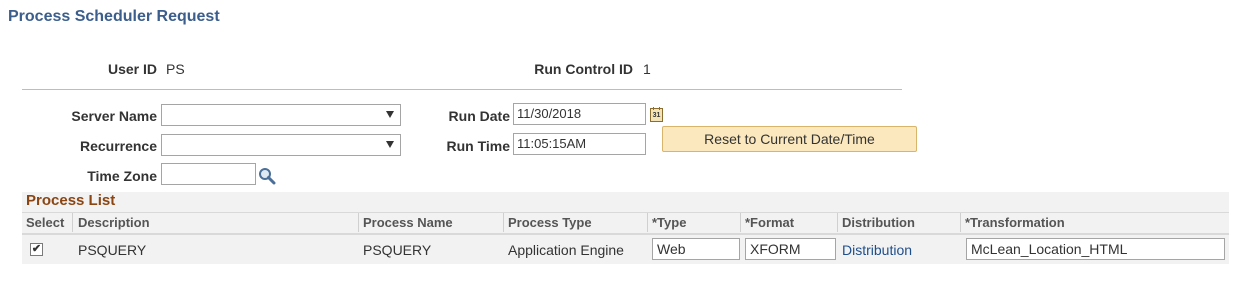 This screenshot has width=1254, height=306. I want to click on run-control-label: Run Control ID, so click(583, 69).